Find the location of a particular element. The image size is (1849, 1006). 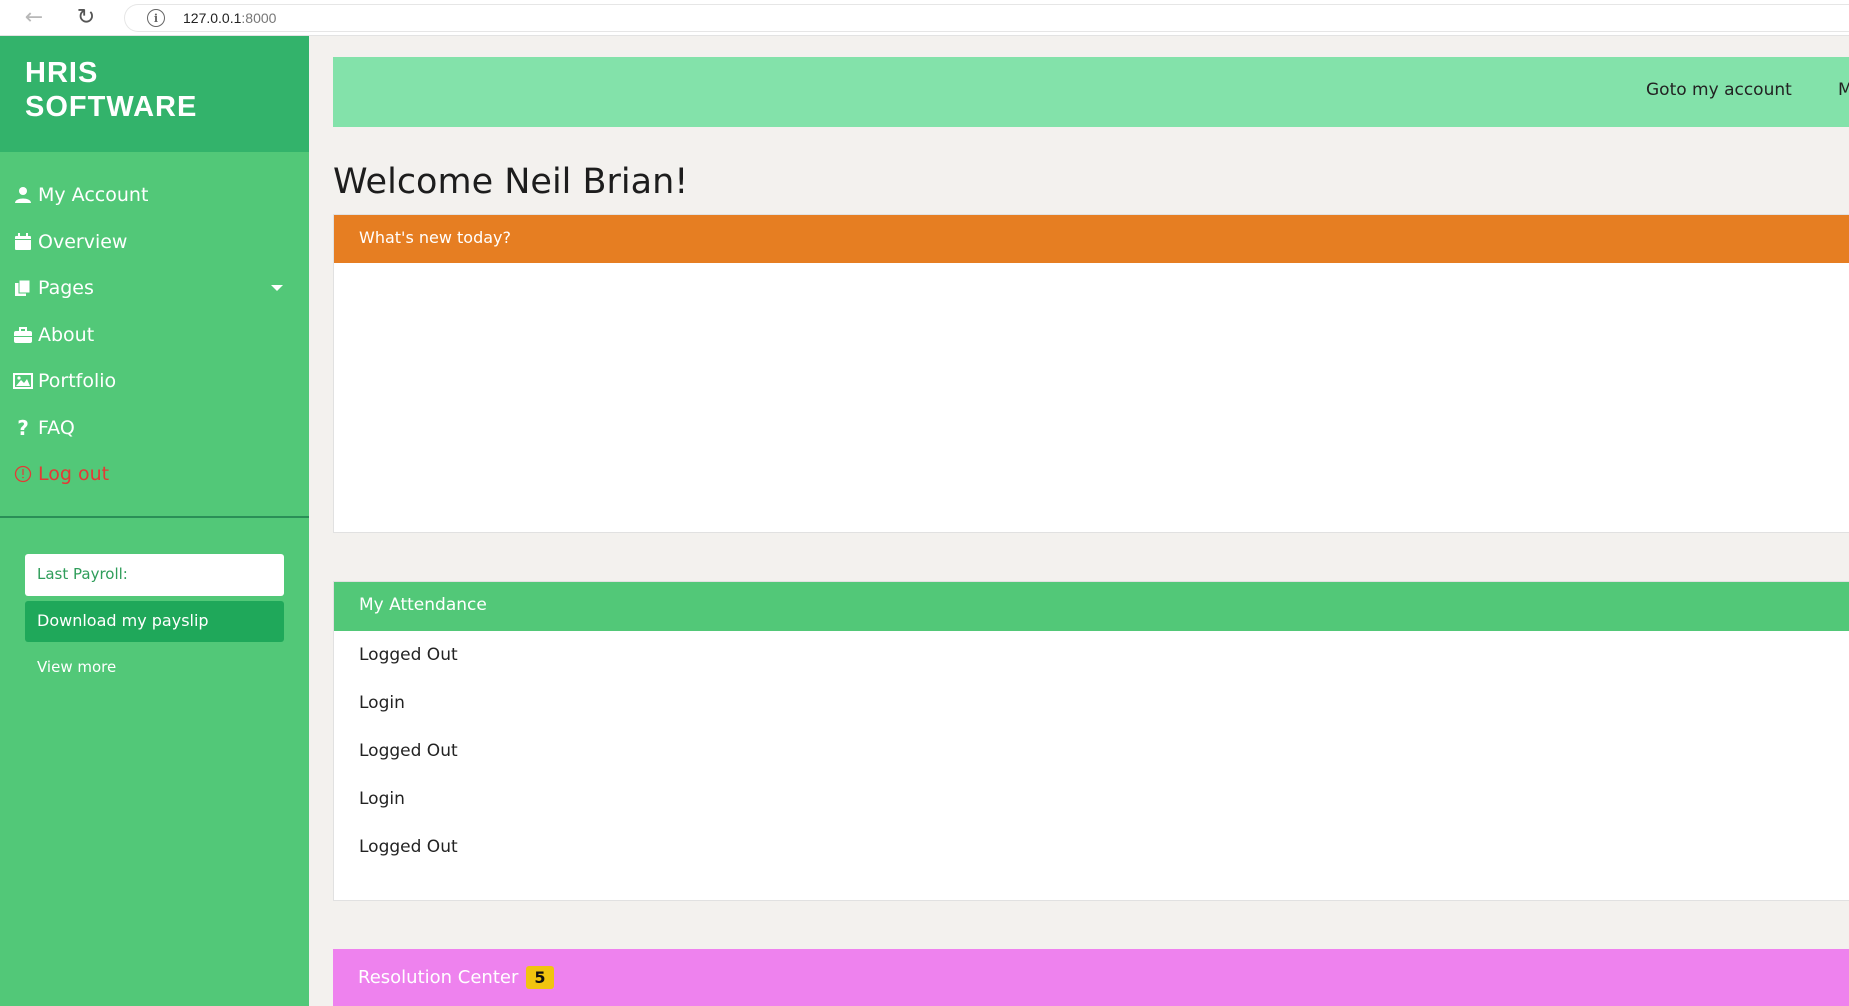

sidebar-item-label: Overview is located at coordinates (83, 241).